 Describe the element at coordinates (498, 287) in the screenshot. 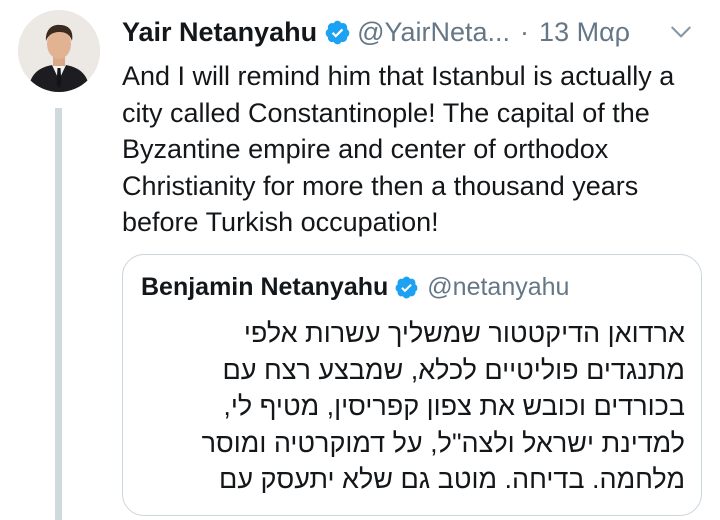

I see `quoted-author-handle: @netanyahu` at that location.